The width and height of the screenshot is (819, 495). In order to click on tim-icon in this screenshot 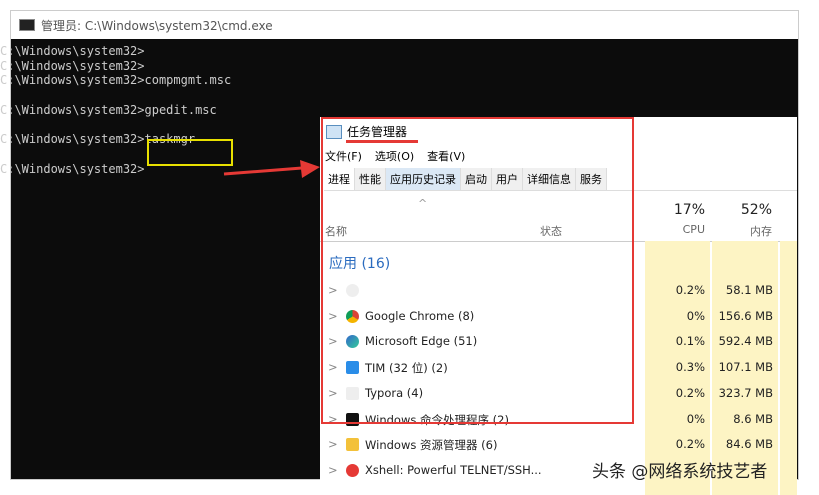, I will do `click(352, 368)`.